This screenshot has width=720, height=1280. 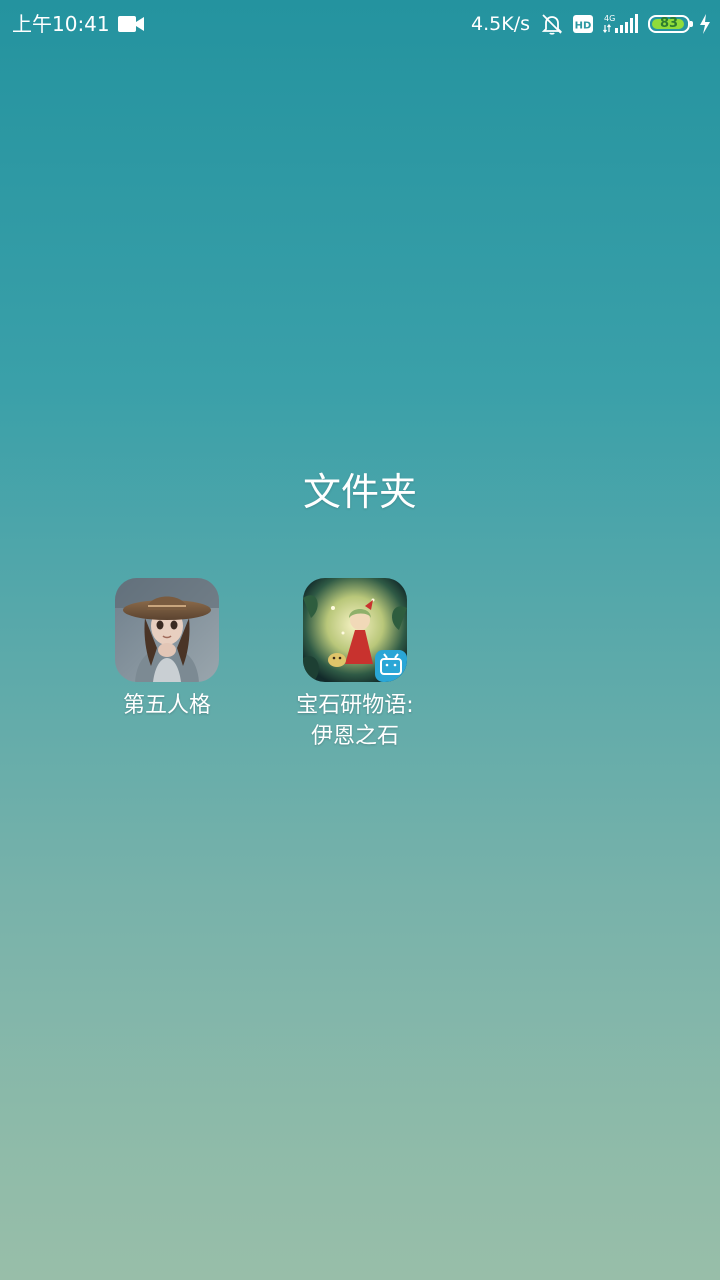 I want to click on app-name-line1: 第五人格, so click(x=166, y=705).